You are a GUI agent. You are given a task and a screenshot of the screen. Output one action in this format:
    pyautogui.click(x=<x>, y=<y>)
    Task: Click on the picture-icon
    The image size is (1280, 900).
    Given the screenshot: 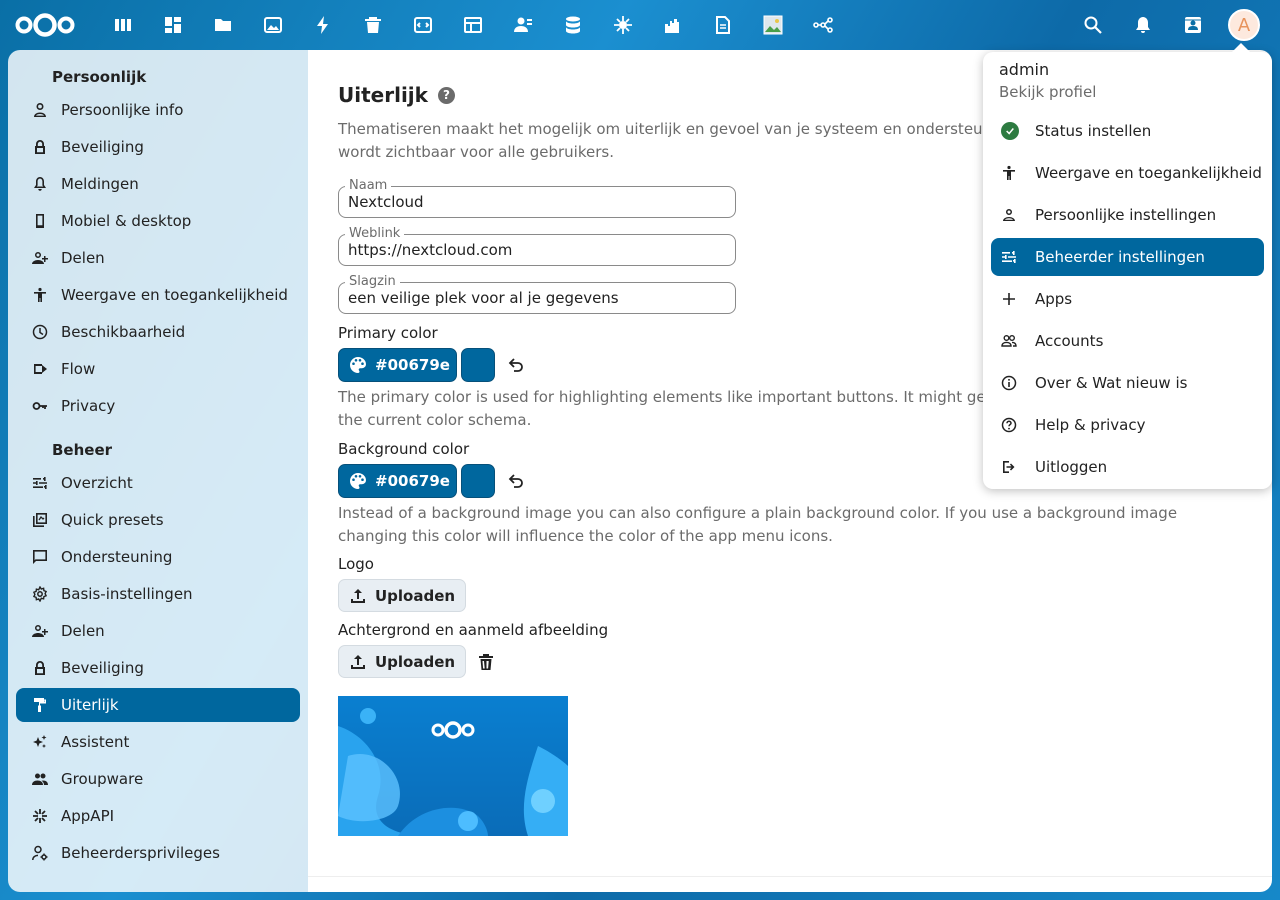 What is the action you would take?
    pyautogui.click(x=773, y=25)
    